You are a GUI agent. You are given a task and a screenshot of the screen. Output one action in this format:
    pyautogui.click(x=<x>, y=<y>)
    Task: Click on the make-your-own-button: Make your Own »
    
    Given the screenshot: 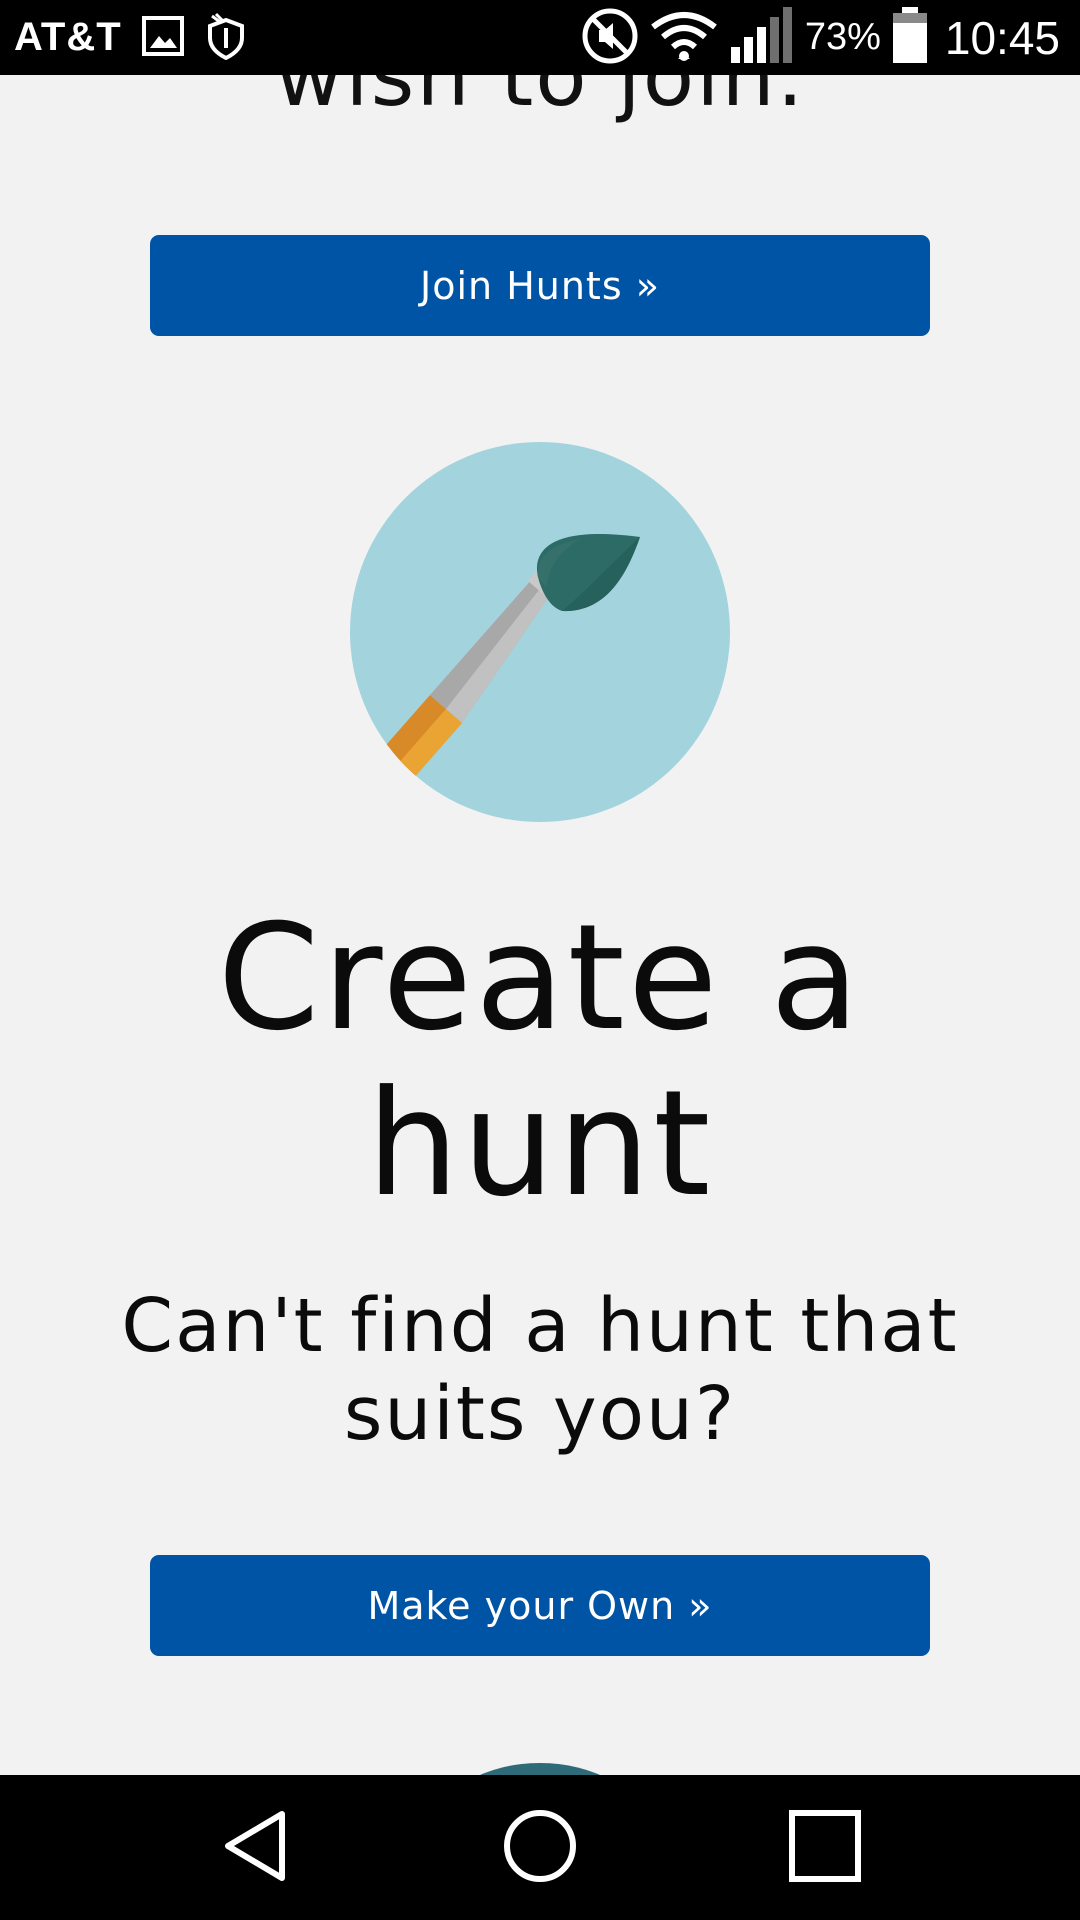 What is the action you would take?
    pyautogui.click(x=540, y=1605)
    